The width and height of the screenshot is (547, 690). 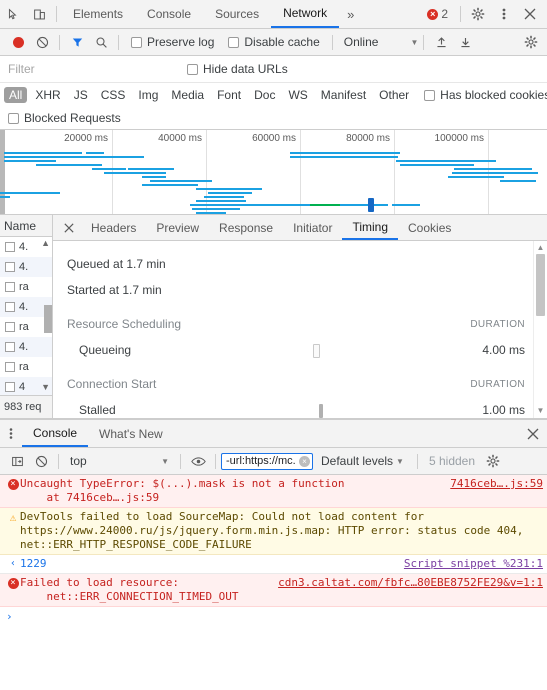 I want to click on disable-cache-checkbox: Disable cache, so click(x=273, y=42).